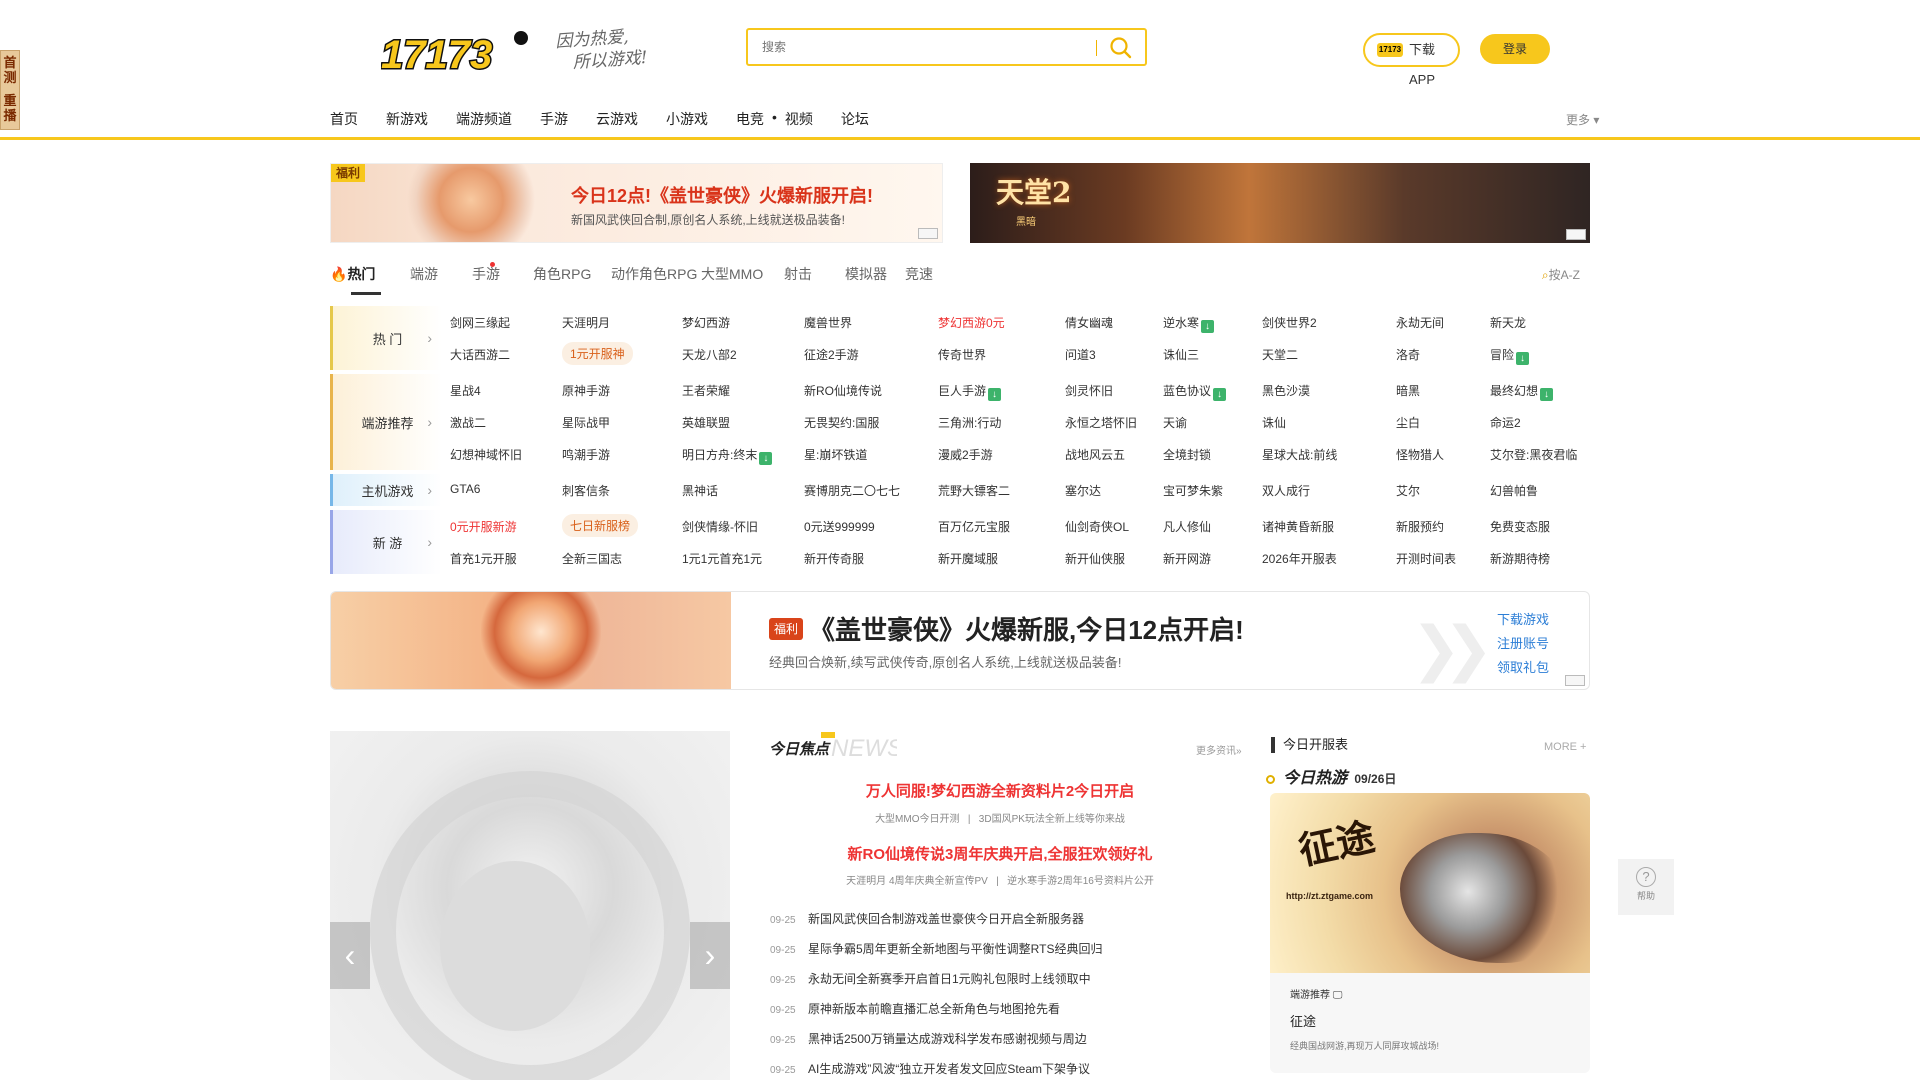 Image resolution: width=1920 pixels, height=1080 pixels. What do you see at coordinates (1565, 747) in the screenshot?
I see `server-list-more-link: MORE +` at bounding box center [1565, 747].